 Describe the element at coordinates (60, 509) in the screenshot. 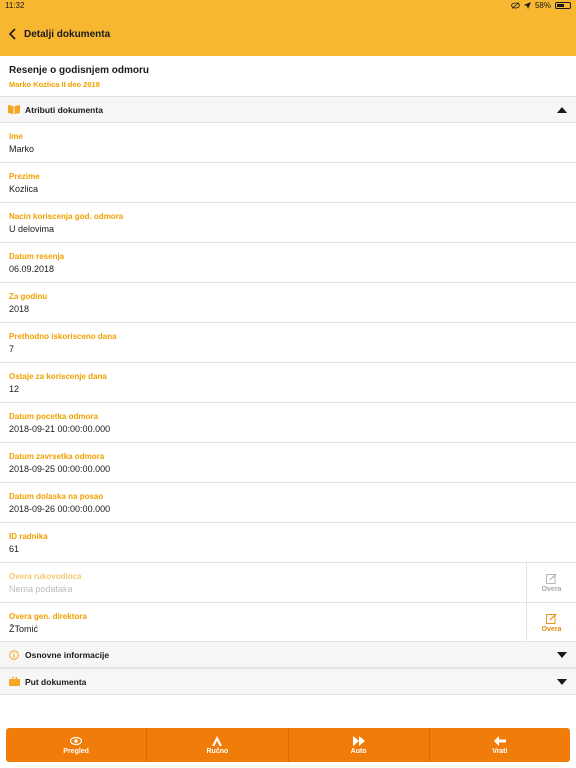

I see `field-value: 2018-09-26 00:00:00.000` at that location.